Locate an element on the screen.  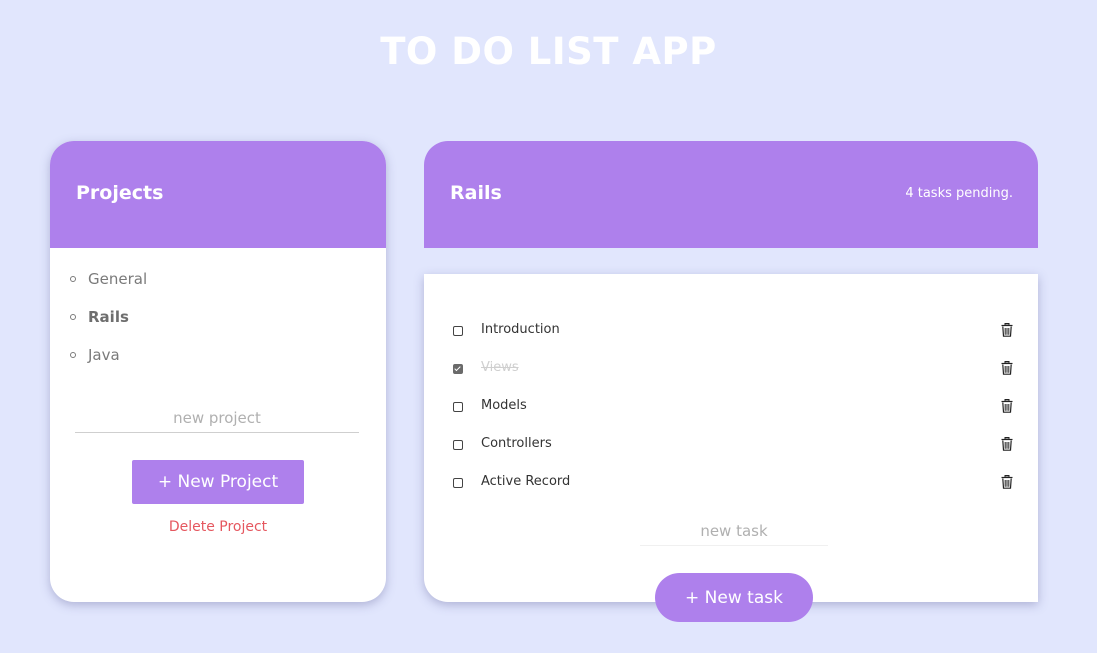
pending-count: 4 tasks pending. is located at coordinates (959, 193).